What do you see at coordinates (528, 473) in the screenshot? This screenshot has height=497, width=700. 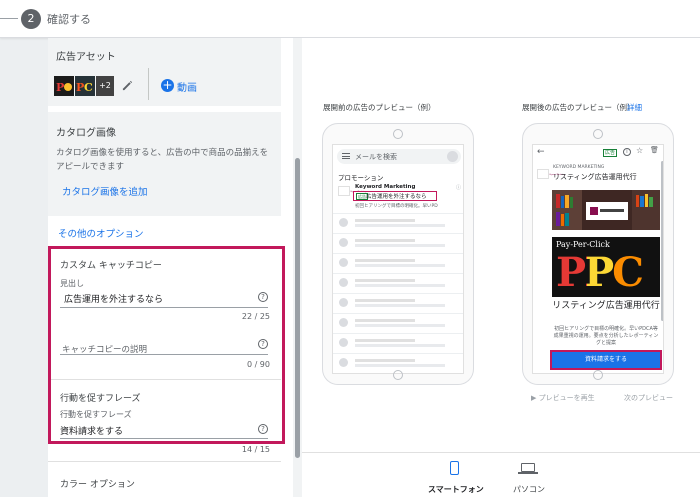 I see `laptop-base` at bounding box center [528, 473].